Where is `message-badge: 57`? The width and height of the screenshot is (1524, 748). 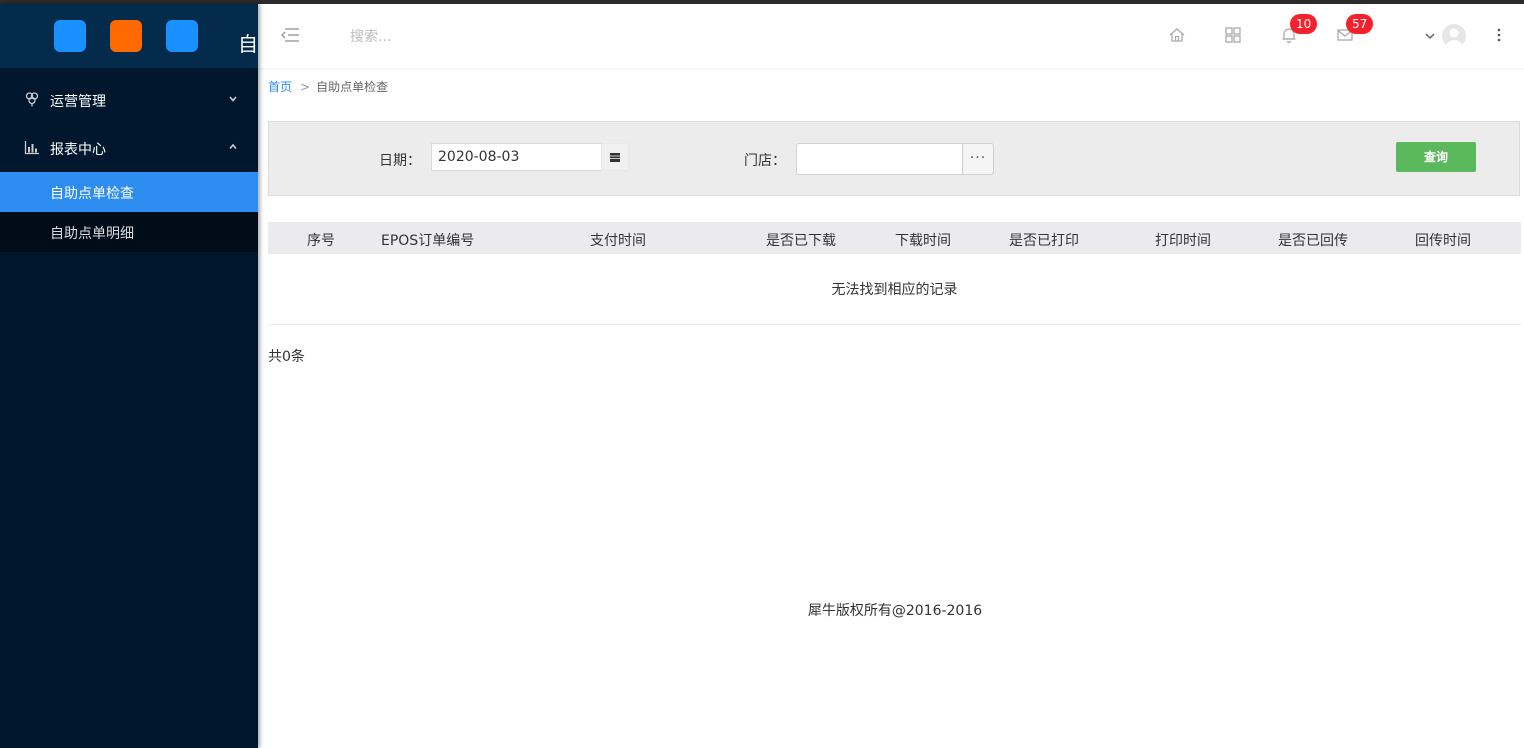 message-badge: 57 is located at coordinates (1360, 24).